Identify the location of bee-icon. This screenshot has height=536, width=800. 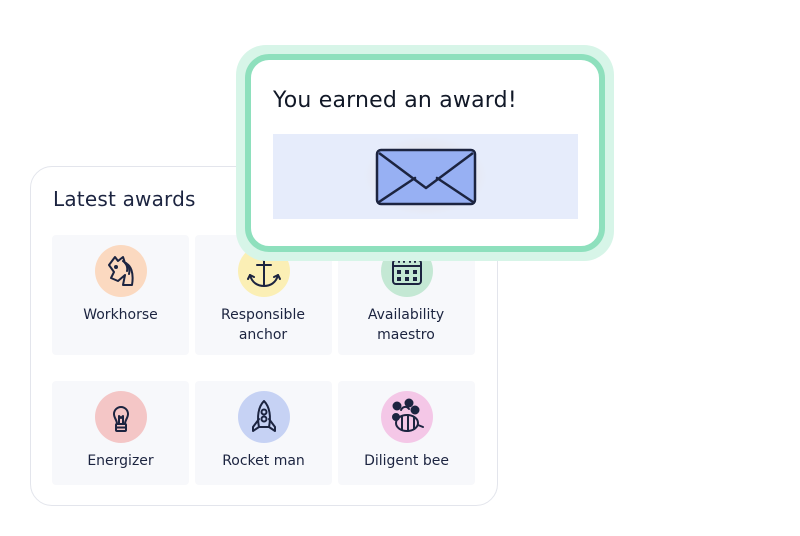
(407, 417).